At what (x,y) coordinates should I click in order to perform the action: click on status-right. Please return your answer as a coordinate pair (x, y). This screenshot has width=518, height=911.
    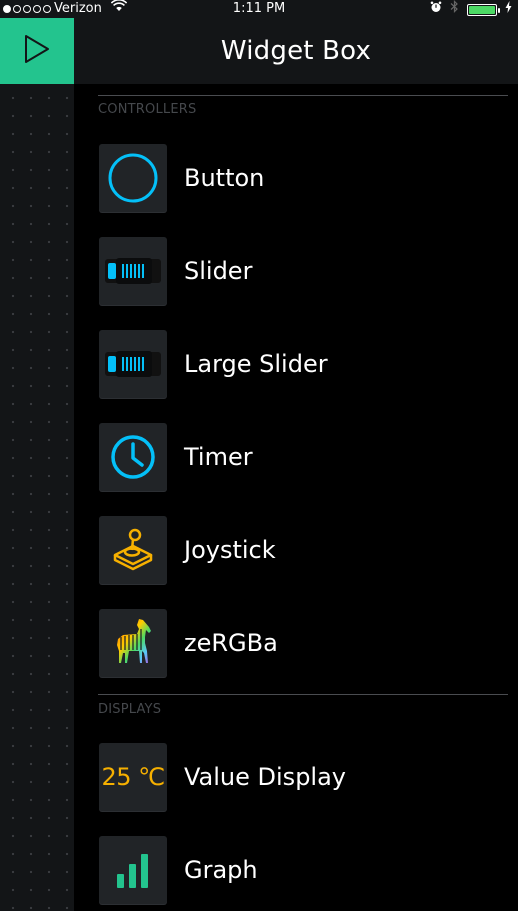
    Looking at the image, I should click on (471, 9).